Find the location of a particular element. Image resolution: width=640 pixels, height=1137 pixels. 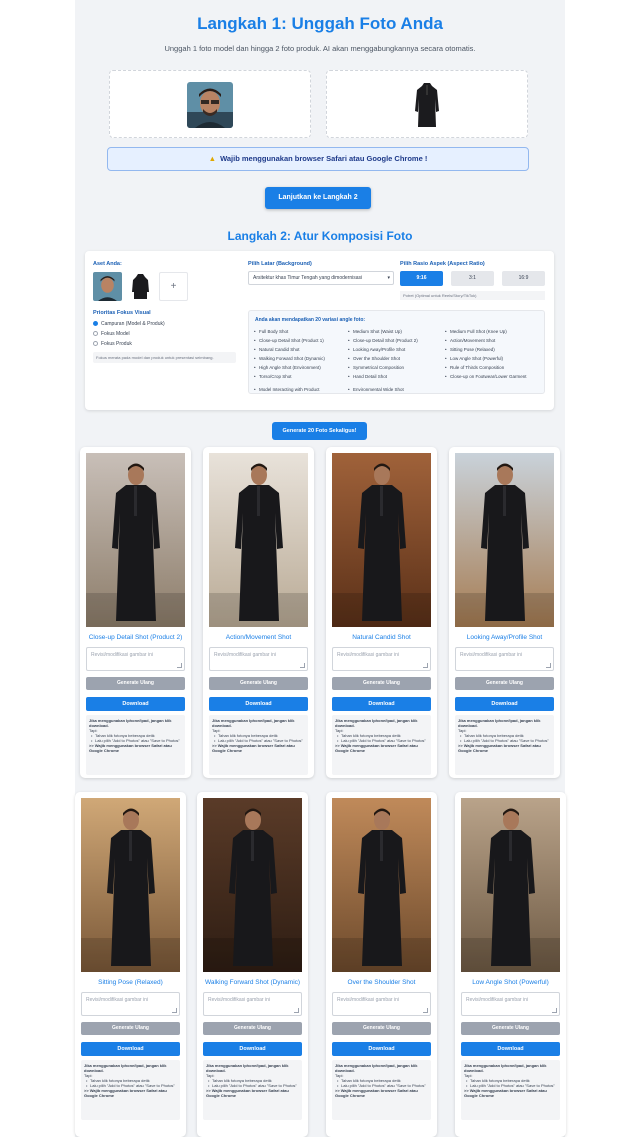

add-asset-button: + is located at coordinates (173, 286).